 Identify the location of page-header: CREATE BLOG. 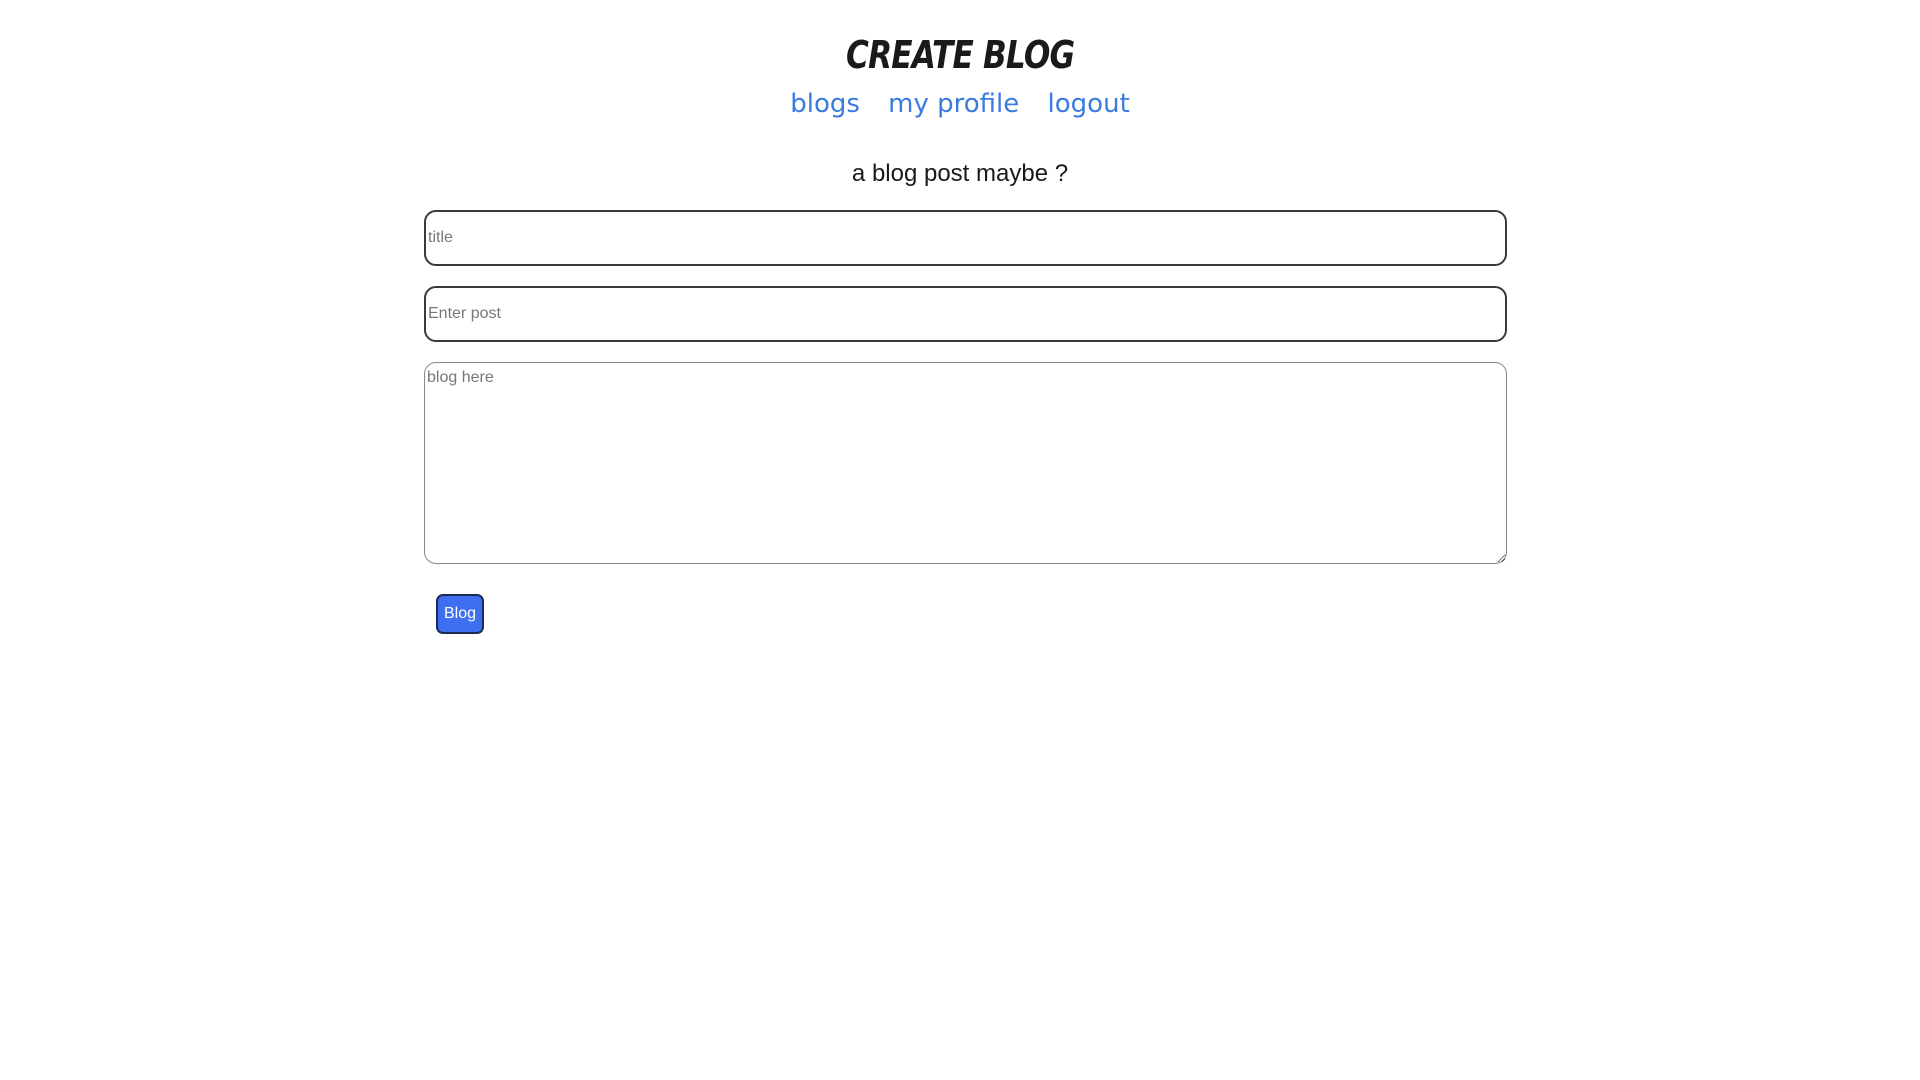
(960, 55).